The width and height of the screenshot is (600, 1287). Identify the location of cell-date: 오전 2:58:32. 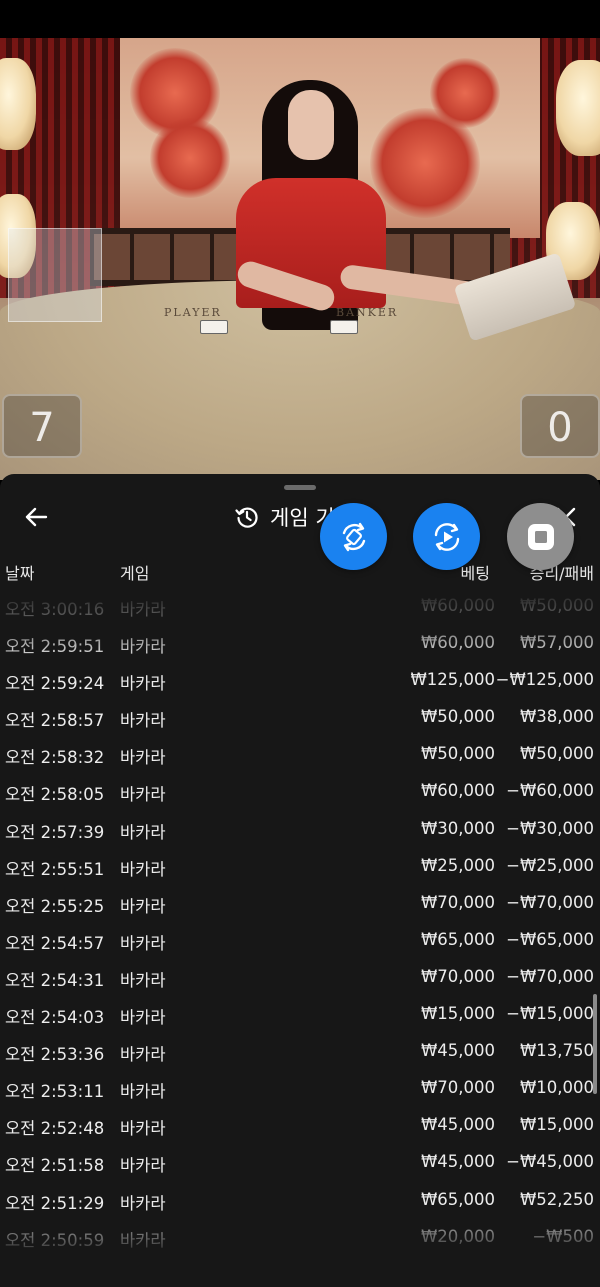
(55, 758).